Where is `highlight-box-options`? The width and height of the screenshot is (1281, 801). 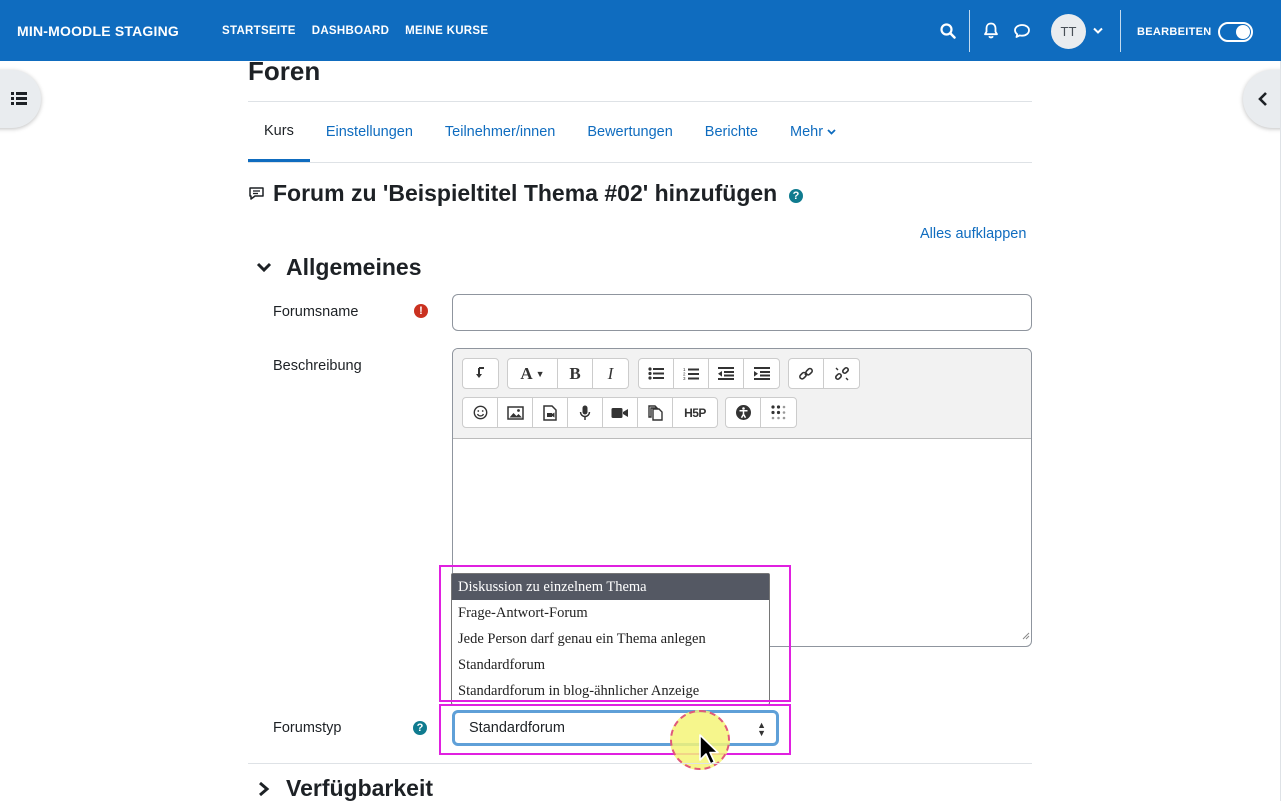
highlight-box-options is located at coordinates (615, 633).